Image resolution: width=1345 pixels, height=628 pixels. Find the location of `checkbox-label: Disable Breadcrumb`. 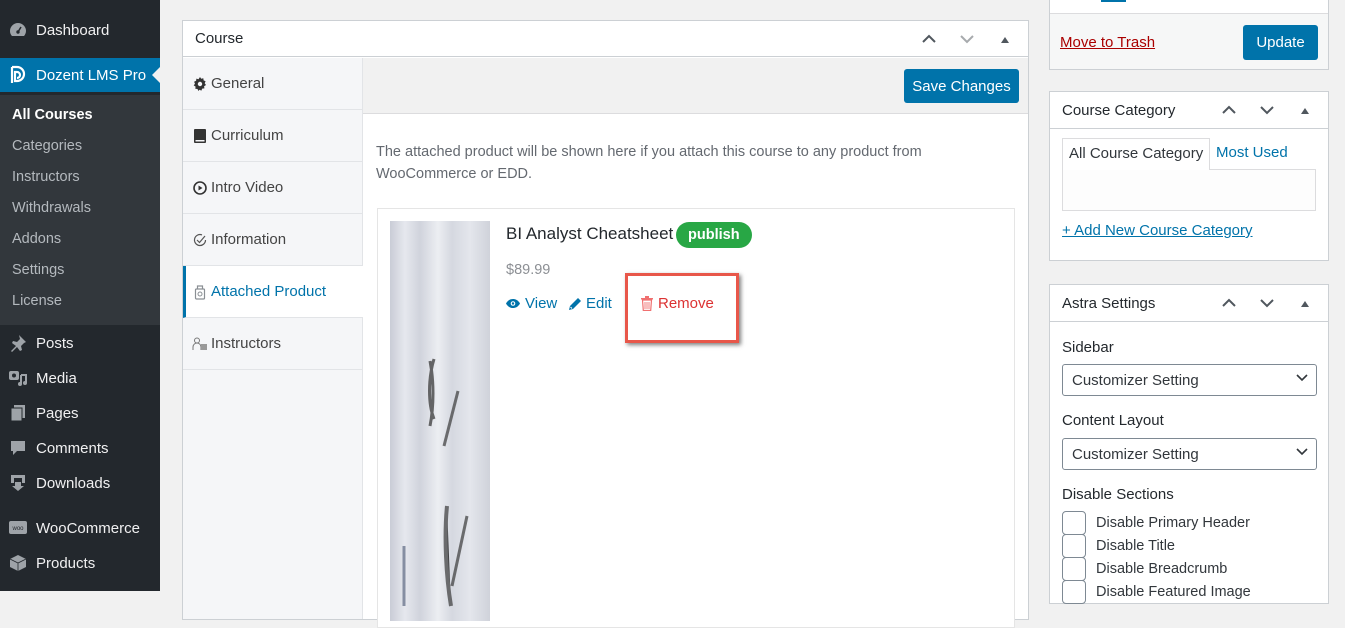

checkbox-label: Disable Breadcrumb is located at coordinates (1162, 569).